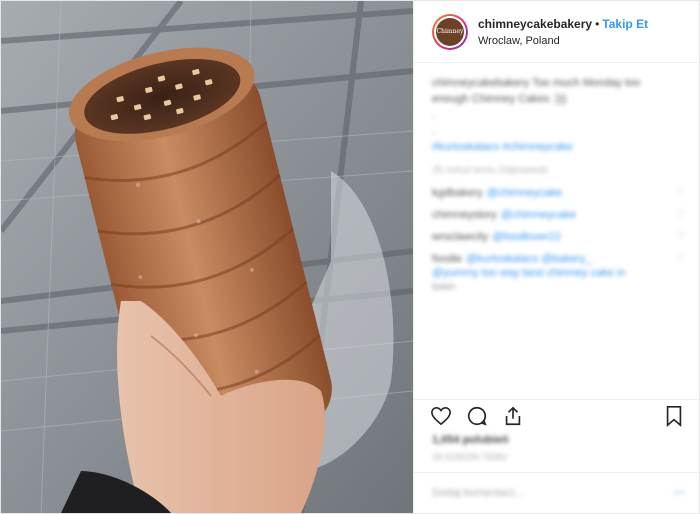  Describe the element at coordinates (558, 147) in the screenshot. I see `hashtag-link: #kurtoskalacs #chimneycake` at that location.